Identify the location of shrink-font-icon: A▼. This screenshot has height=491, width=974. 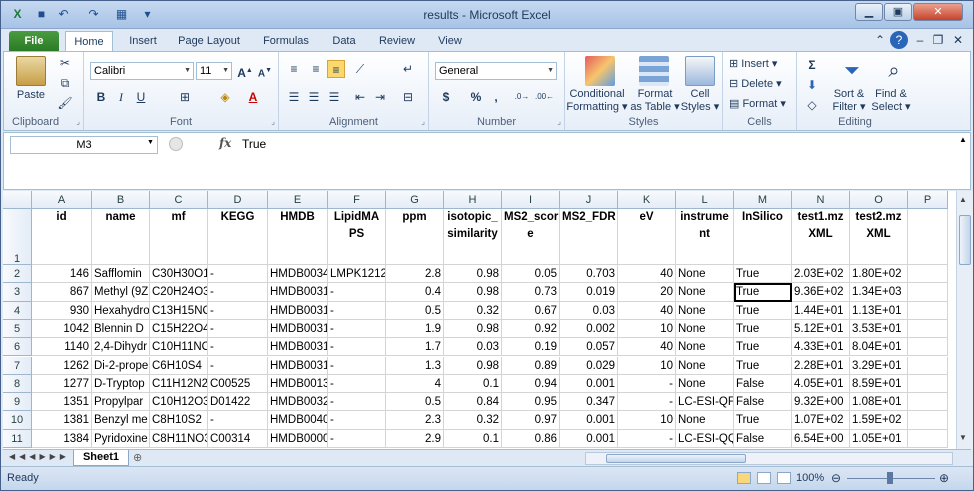
(265, 71).